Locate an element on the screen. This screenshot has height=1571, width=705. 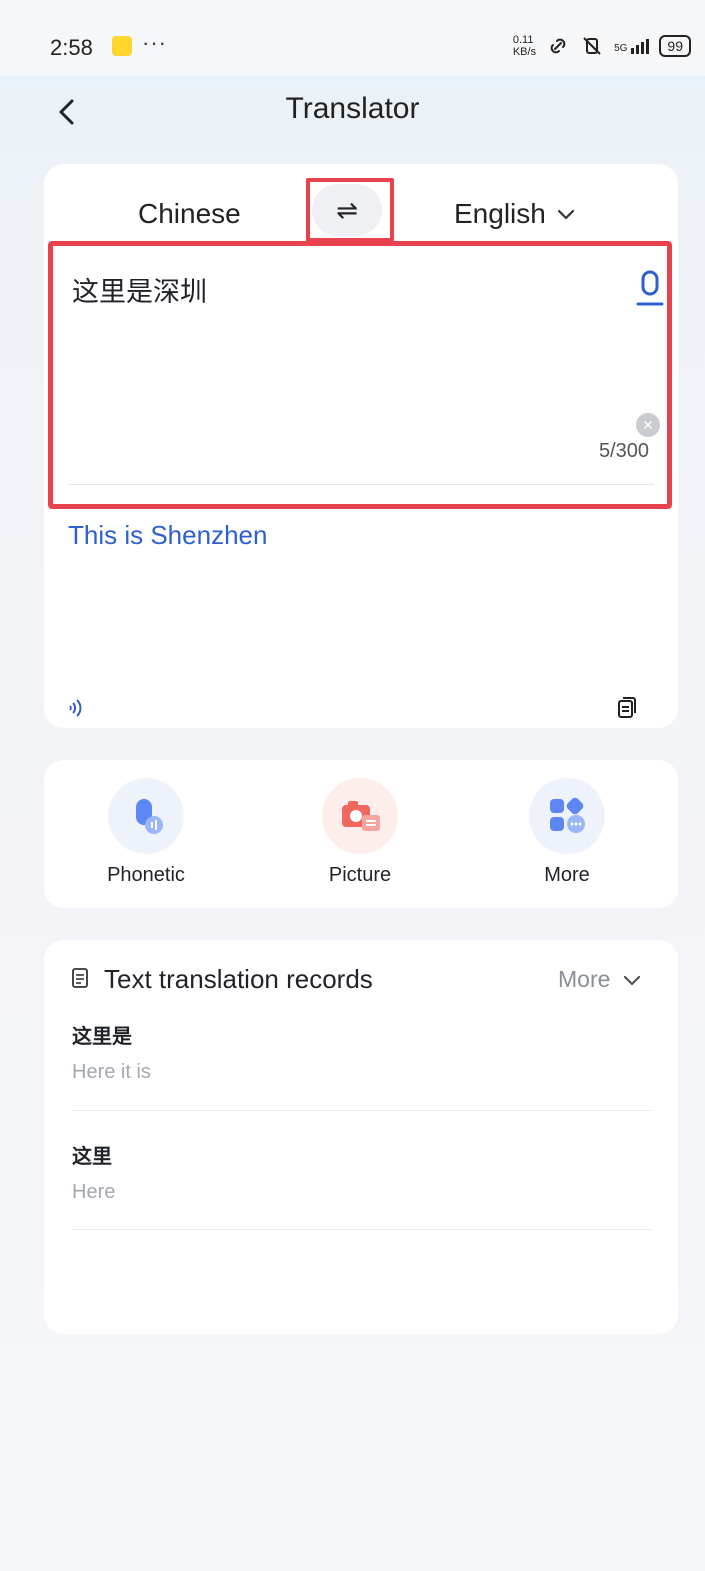
source-text: 这里是深圳 is located at coordinates (139, 289).